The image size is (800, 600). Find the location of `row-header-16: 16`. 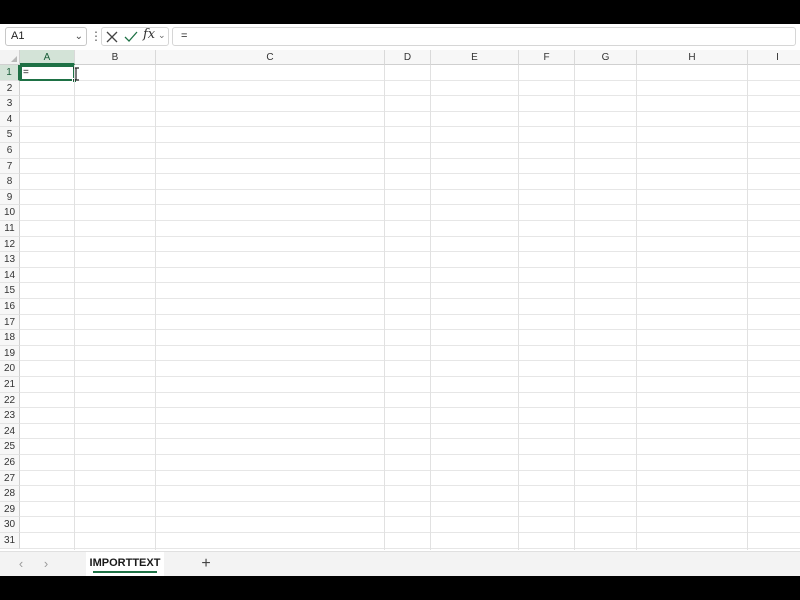

row-header-16: 16 is located at coordinates (10, 307).